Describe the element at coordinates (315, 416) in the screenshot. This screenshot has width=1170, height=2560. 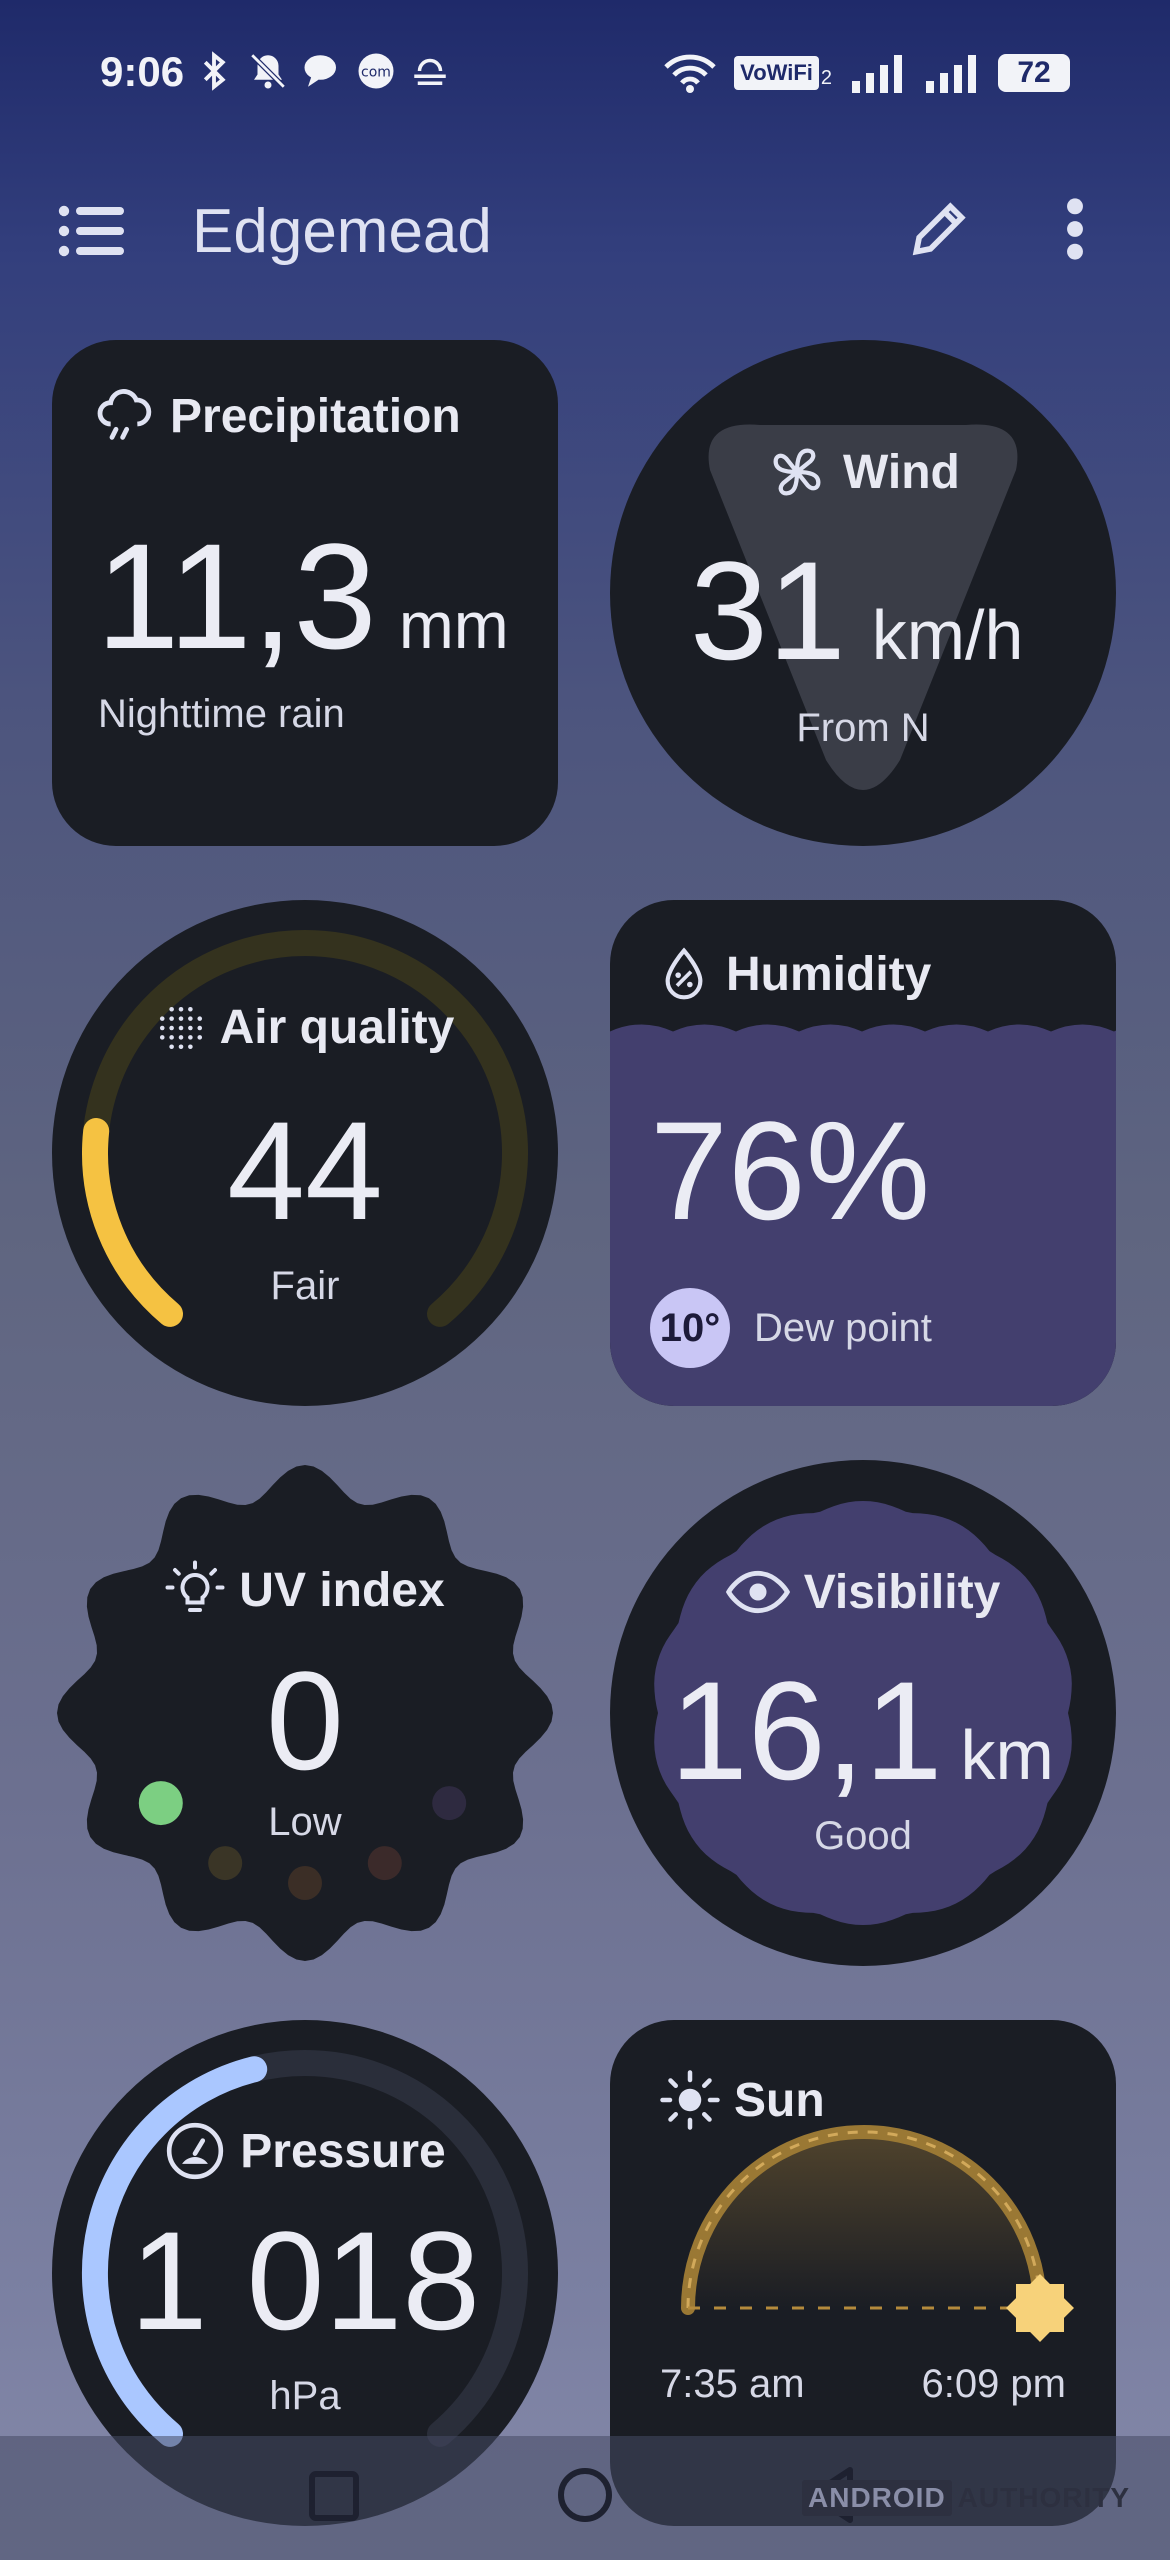
I see `precipitation-title: Precipitation` at that location.